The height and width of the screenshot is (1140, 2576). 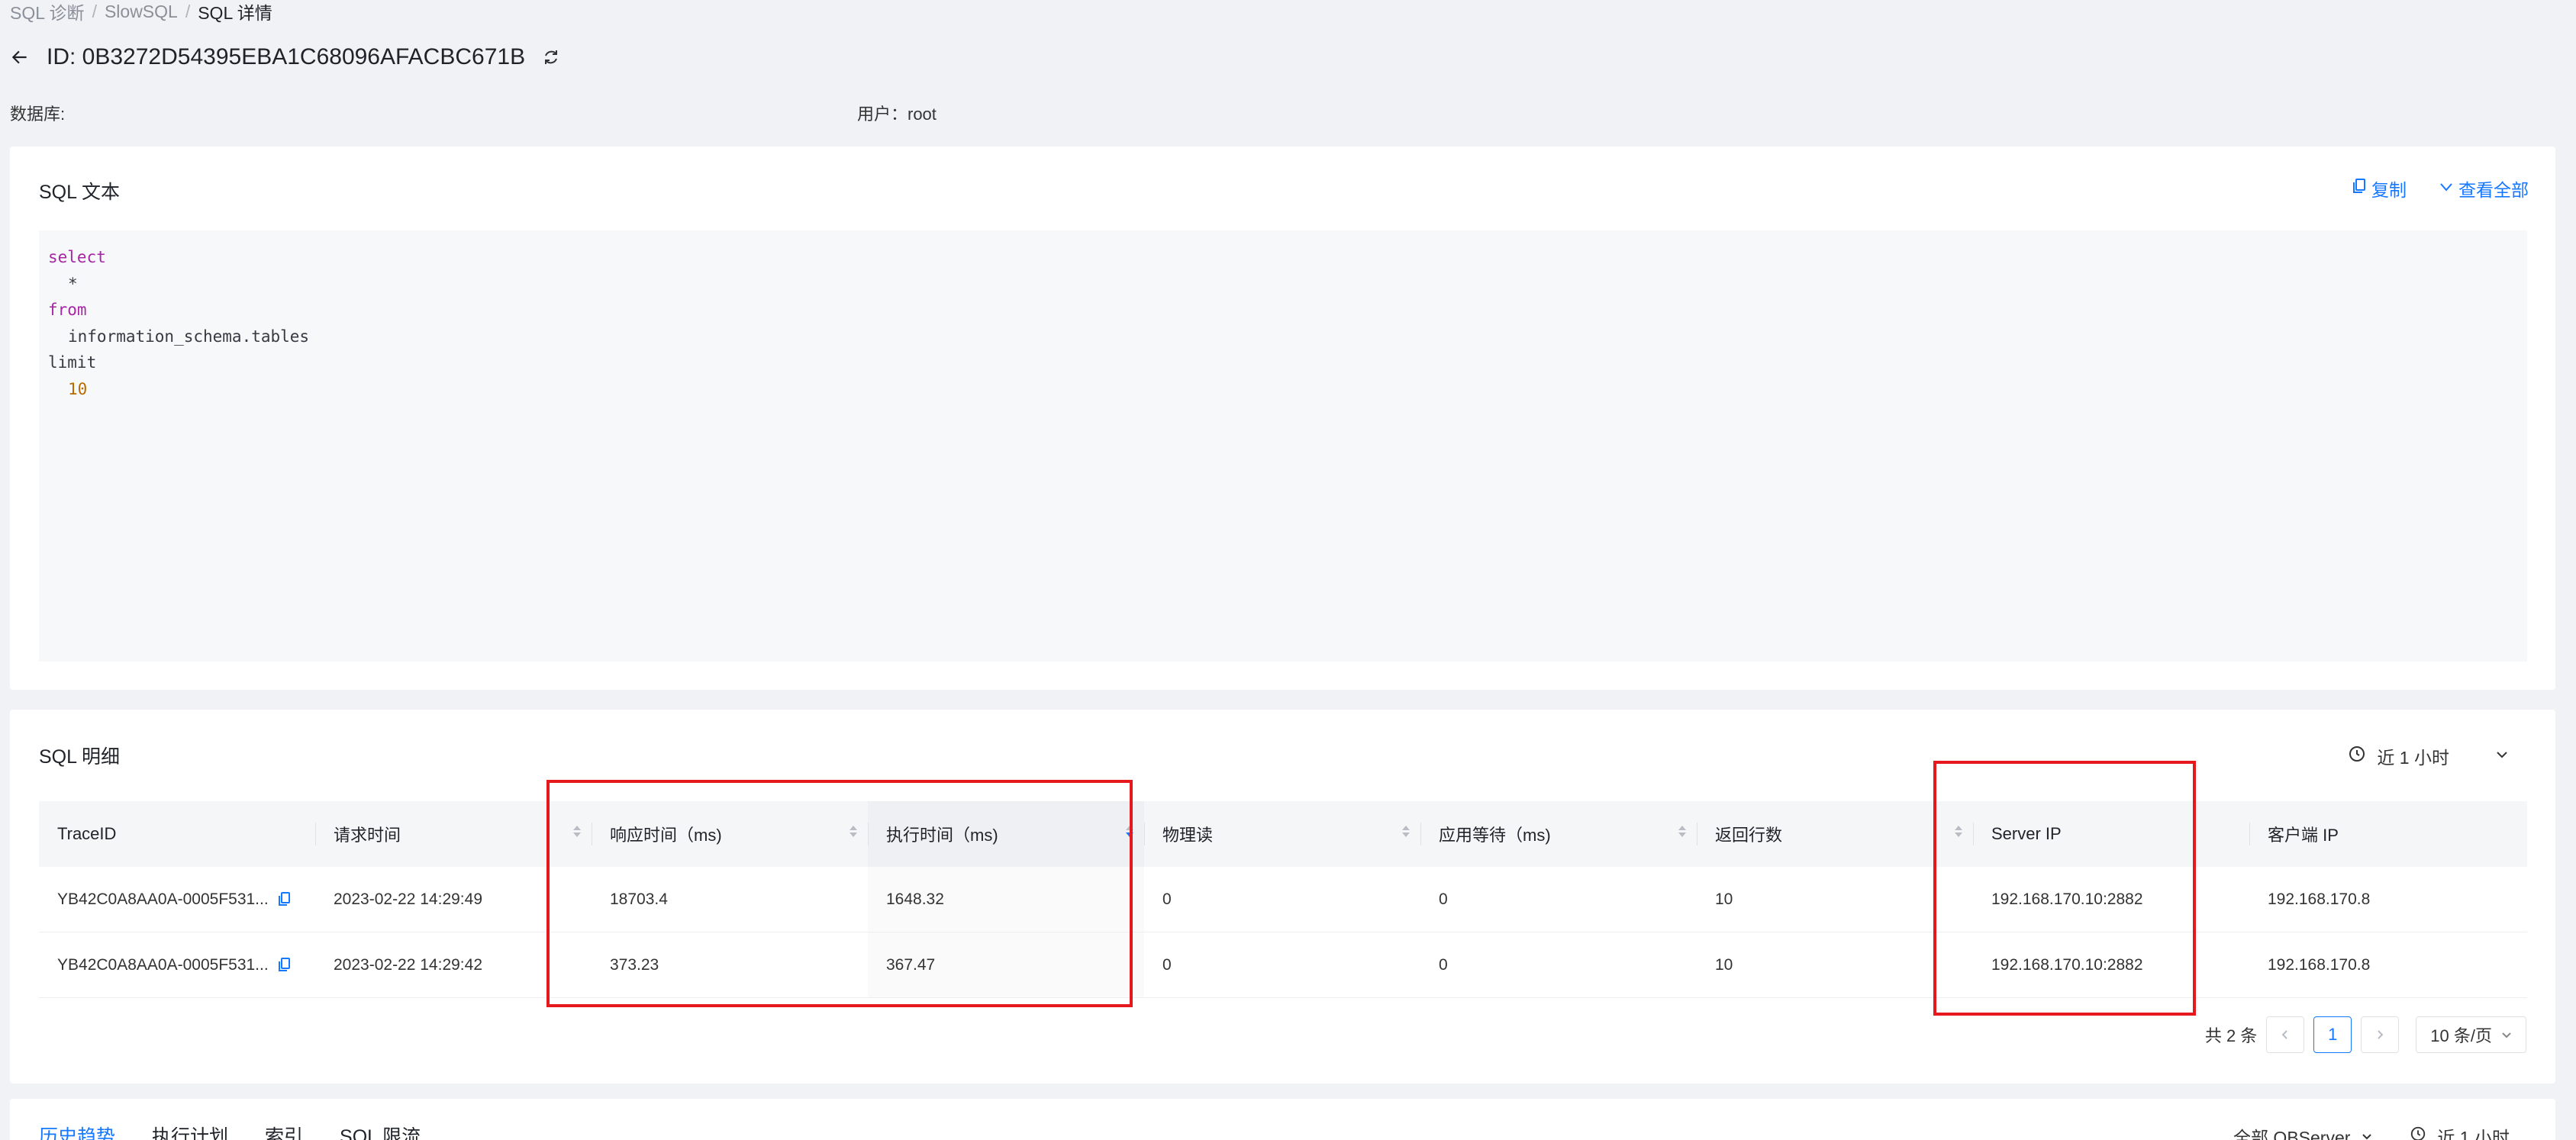 I want to click on code-line: select, so click(x=77, y=257).